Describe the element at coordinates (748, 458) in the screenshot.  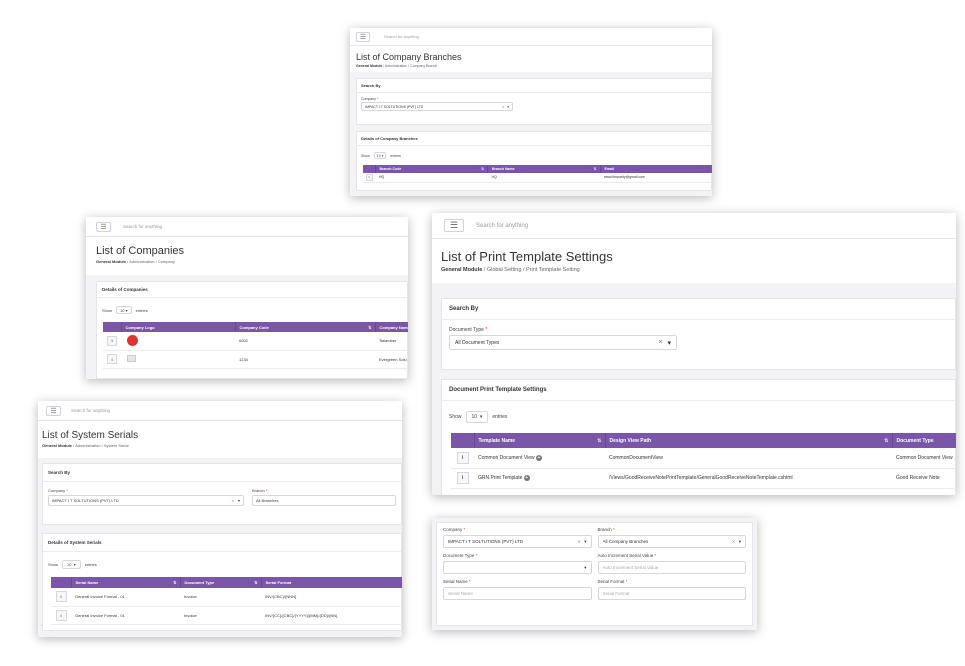
I see `cell: CommonDocumentView` at that location.